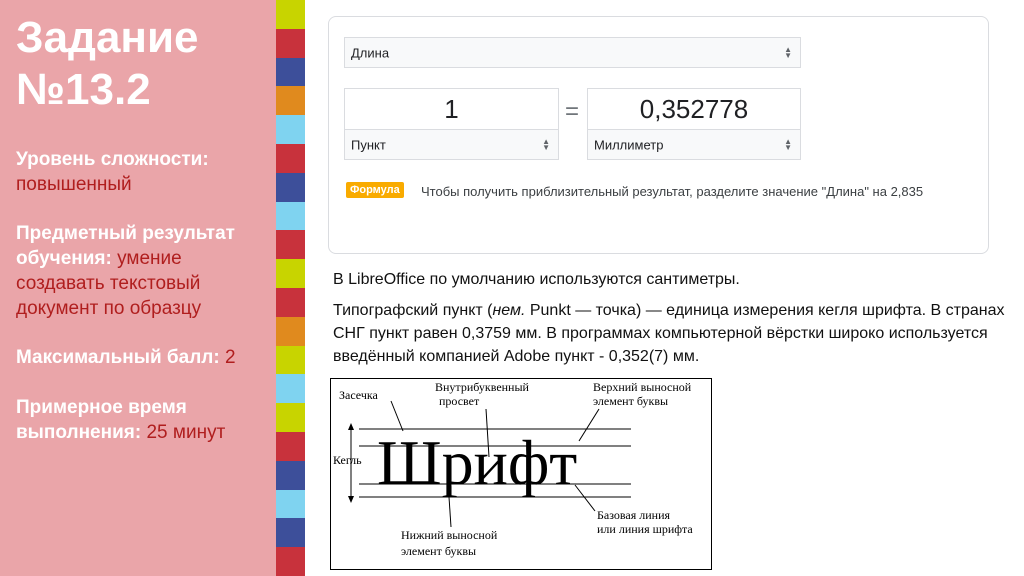 This screenshot has height=576, width=1024. What do you see at coordinates (413, 310) in the screenshot?
I see `paragraph-part-1: Типографский пункт (` at bounding box center [413, 310].